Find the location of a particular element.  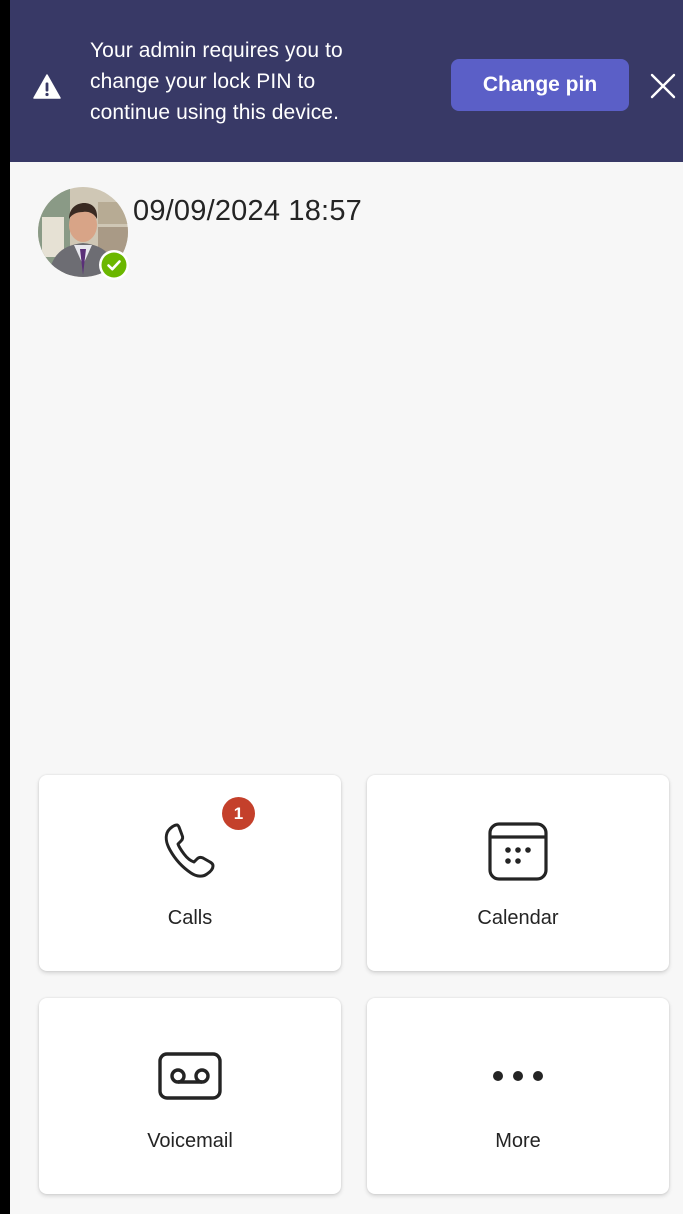

calls-tile: Calls is located at coordinates (190, 873).